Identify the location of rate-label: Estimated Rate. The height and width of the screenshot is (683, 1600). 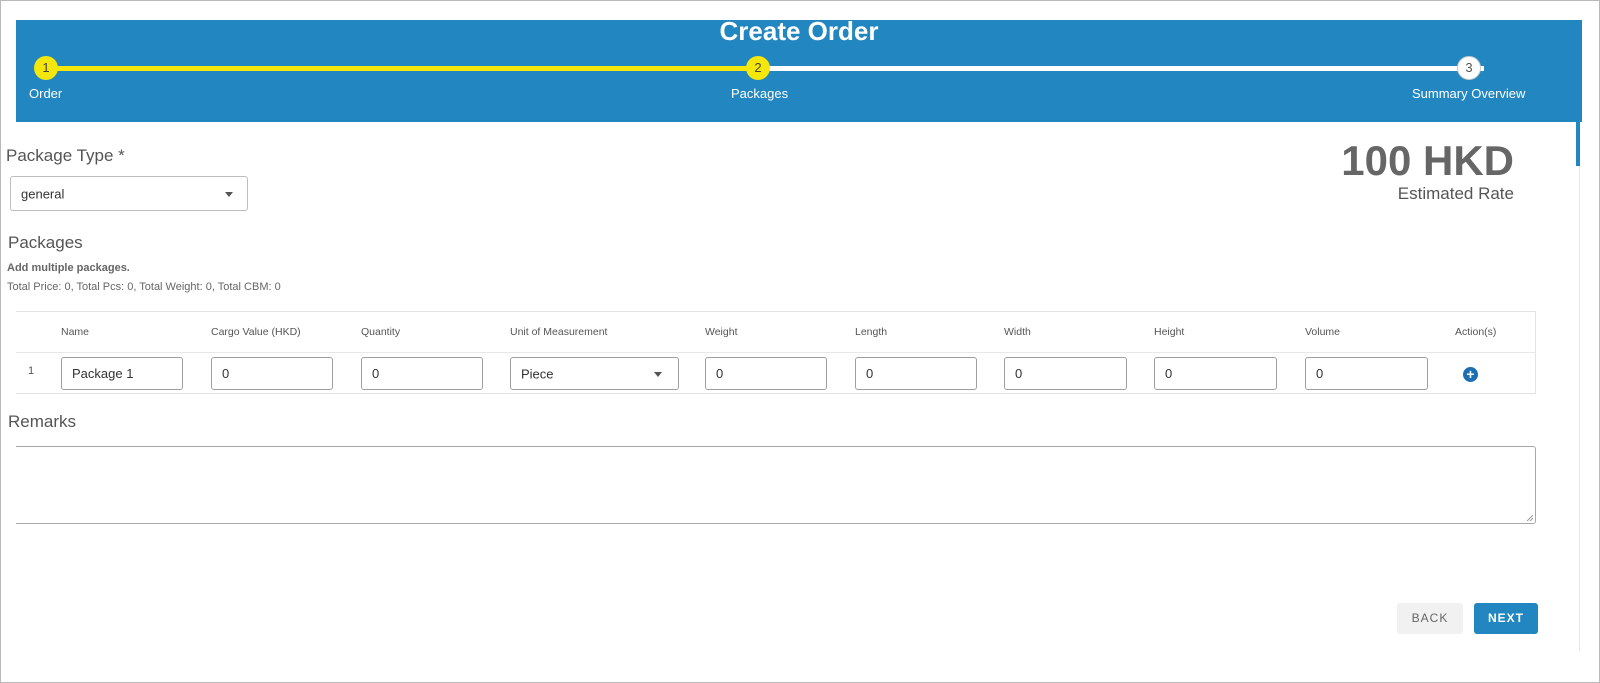
(1455, 193).